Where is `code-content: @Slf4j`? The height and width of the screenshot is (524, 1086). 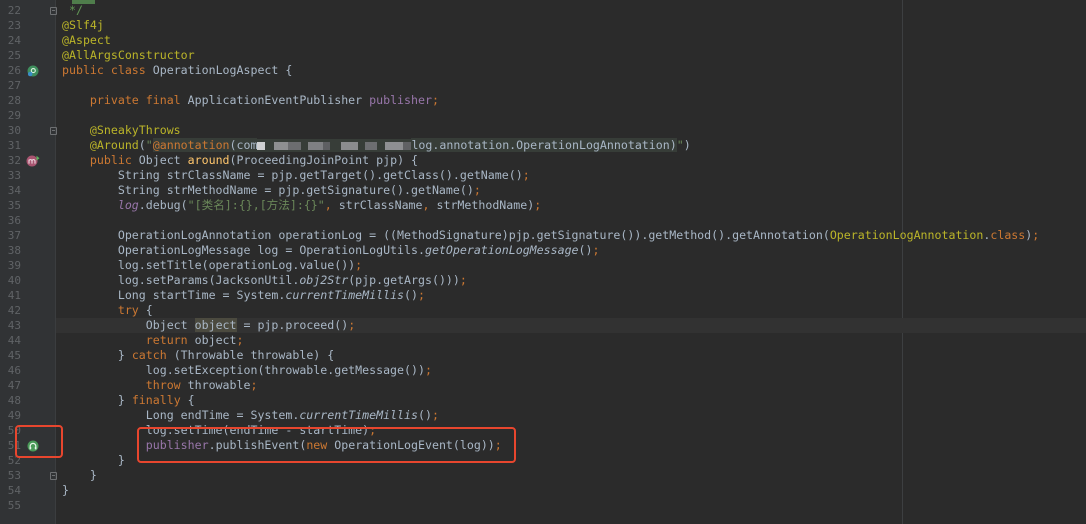
code-content: @Slf4j is located at coordinates (83, 25).